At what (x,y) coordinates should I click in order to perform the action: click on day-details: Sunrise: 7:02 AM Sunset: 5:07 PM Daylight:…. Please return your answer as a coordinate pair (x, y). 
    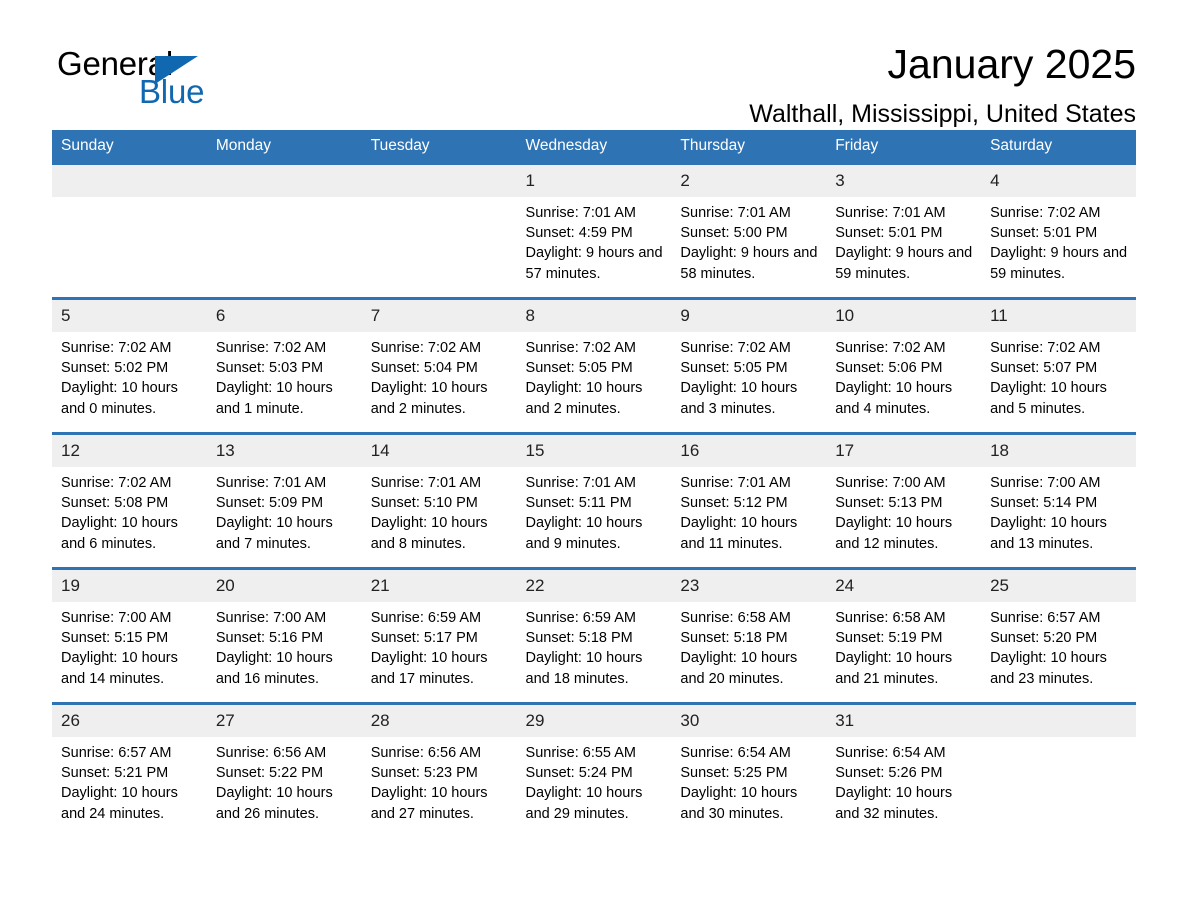
    Looking at the image, I should click on (1058, 375).